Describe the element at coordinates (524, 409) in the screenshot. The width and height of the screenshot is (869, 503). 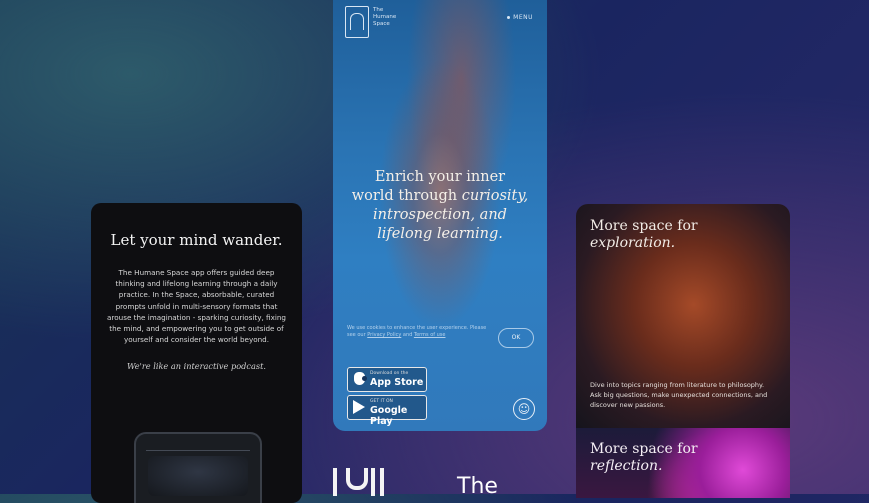
I see `accessibility-icon: ☺` at that location.